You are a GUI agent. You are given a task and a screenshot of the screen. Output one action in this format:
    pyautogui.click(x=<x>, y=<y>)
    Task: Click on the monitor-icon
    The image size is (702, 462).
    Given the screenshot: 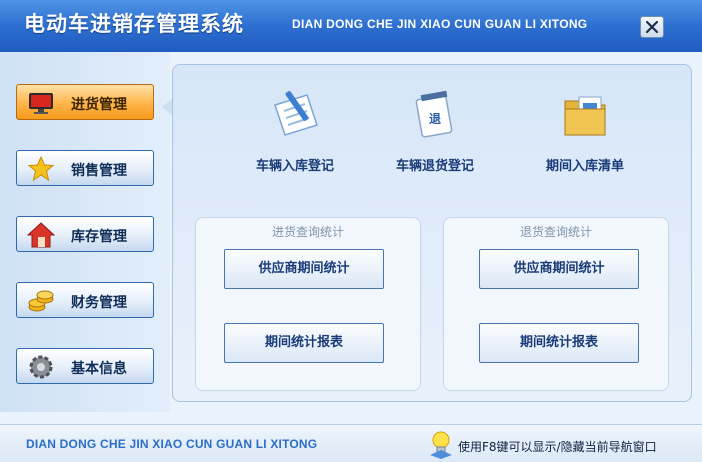 What is the action you would take?
    pyautogui.click(x=41, y=103)
    